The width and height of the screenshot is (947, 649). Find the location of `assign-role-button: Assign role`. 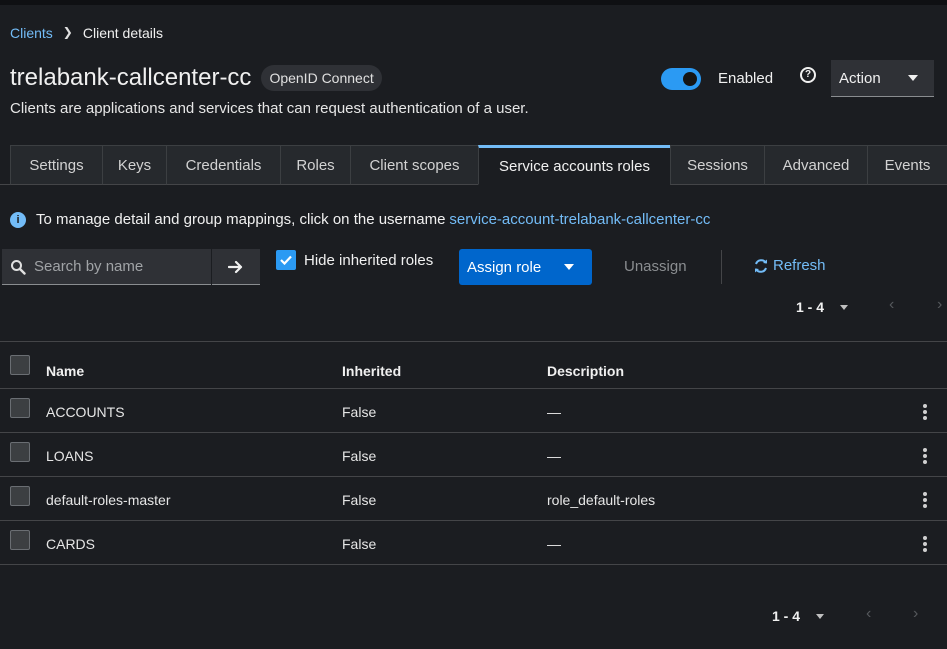

assign-role-button: Assign role is located at coordinates (525, 267).